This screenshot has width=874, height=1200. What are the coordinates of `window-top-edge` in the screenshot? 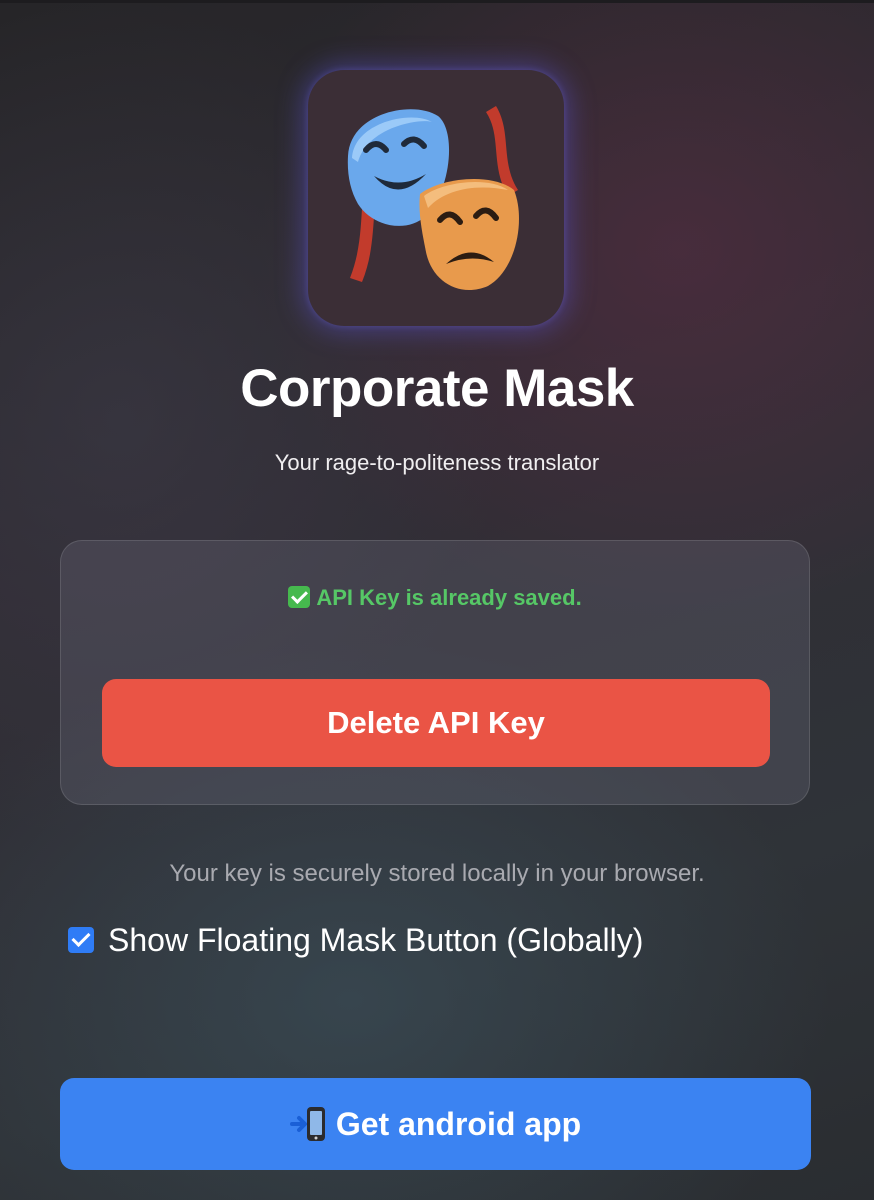 It's located at (437, 1).